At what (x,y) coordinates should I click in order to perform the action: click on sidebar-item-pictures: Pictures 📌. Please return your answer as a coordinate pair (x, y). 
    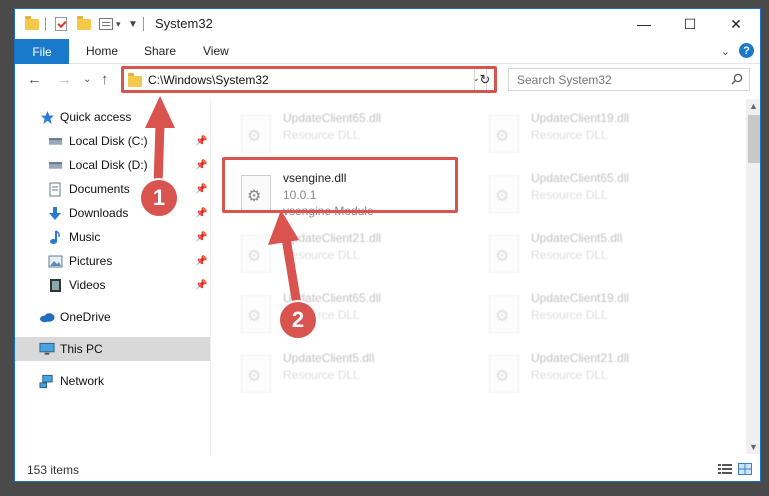
    Looking at the image, I should click on (112, 261).